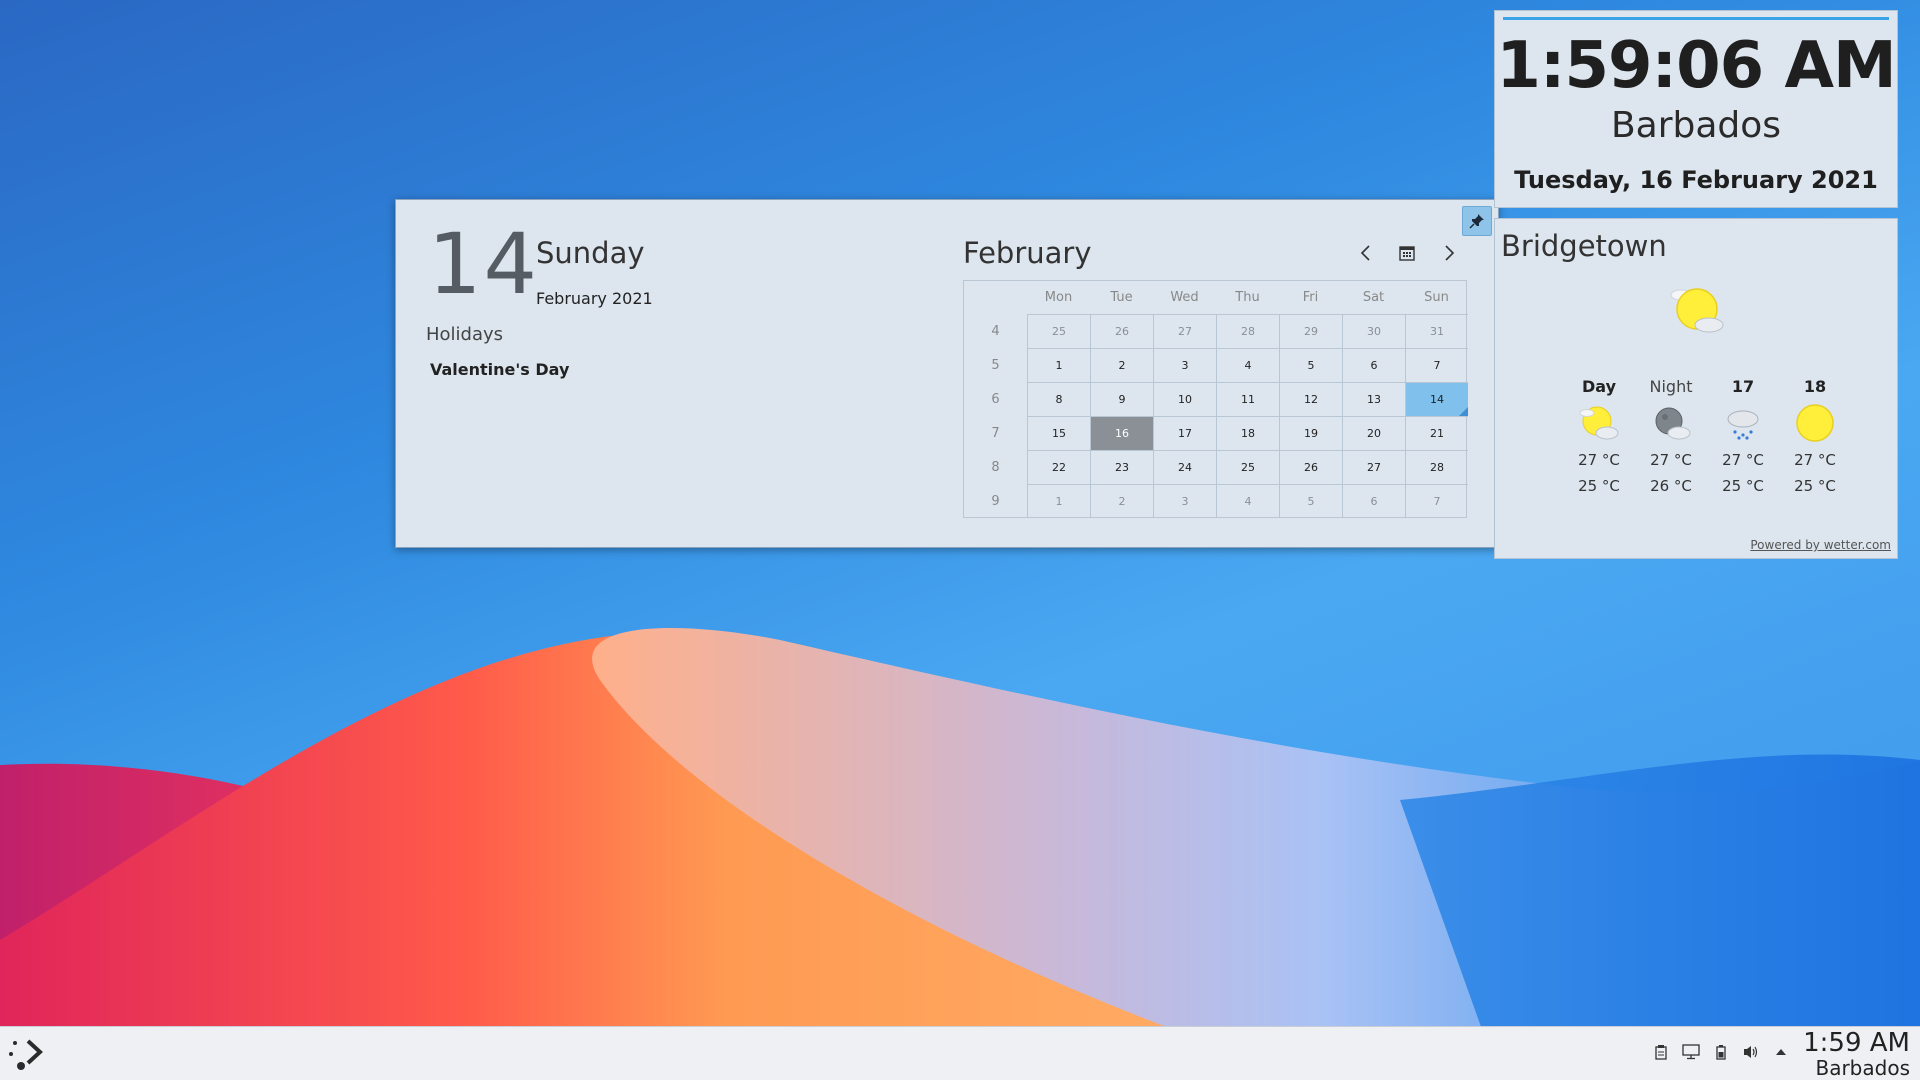 The width and height of the screenshot is (1920, 1080). What do you see at coordinates (483, 264) in the screenshot?
I see `selected-day-number: 14` at bounding box center [483, 264].